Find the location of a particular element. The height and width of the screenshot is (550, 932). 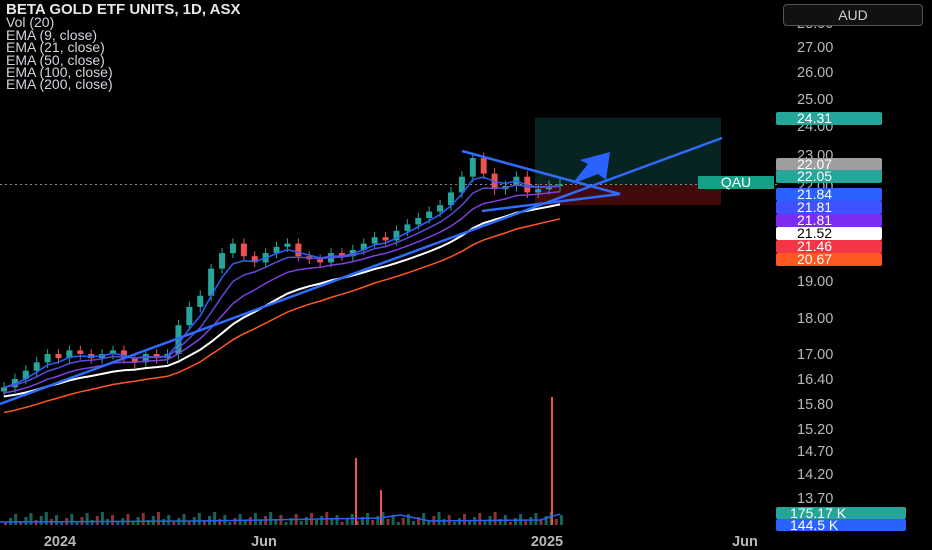

time-axis: 2024 Jun 2025 Jun is located at coordinates (401, 542).